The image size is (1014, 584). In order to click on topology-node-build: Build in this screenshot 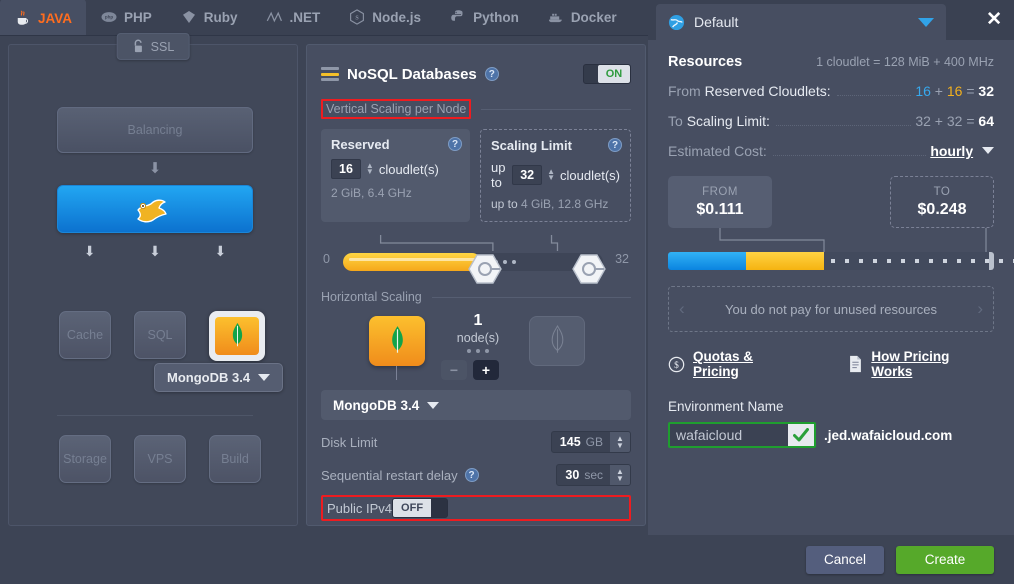, I will do `click(235, 459)`.